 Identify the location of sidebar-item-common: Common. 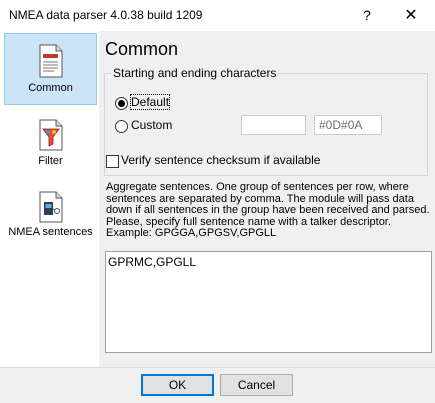
(50, 69).